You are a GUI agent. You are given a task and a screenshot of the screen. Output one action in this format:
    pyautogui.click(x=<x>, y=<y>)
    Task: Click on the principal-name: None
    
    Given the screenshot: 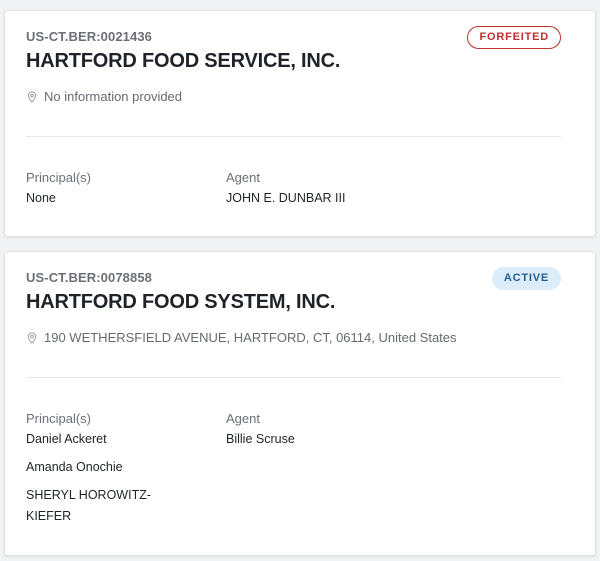 What is the action you would take?
    pyautogui.click(x=41, y=198)
    